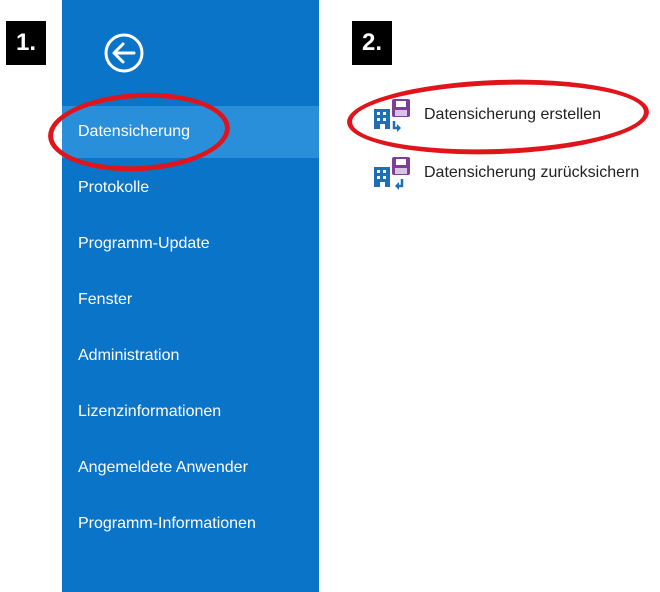 This screenshot has height=592, width=660. I want to click on back-arrow-circle-icon, so click(124, 53).